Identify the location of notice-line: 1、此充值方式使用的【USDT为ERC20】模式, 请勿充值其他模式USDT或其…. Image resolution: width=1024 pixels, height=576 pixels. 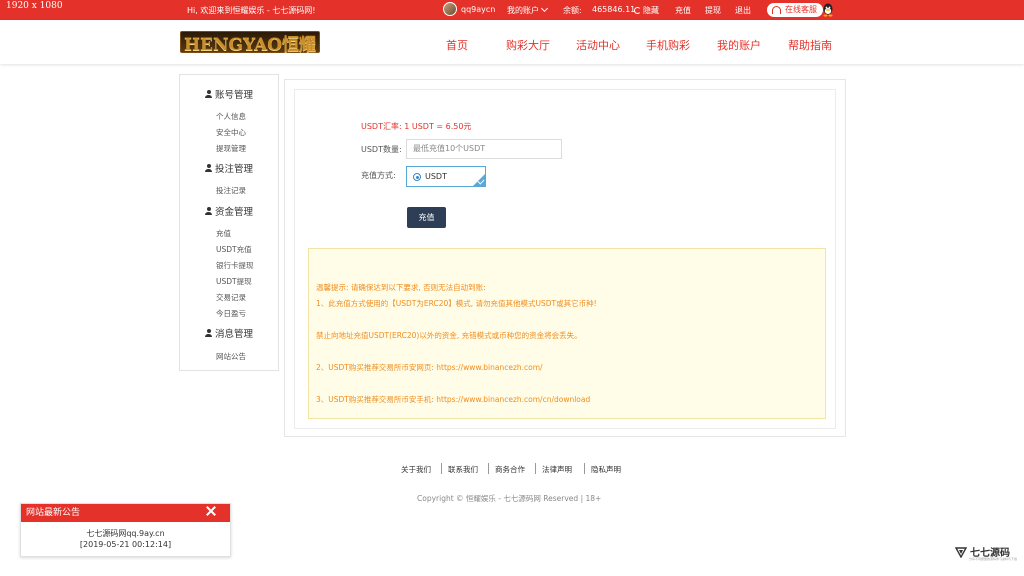
(456, 303).